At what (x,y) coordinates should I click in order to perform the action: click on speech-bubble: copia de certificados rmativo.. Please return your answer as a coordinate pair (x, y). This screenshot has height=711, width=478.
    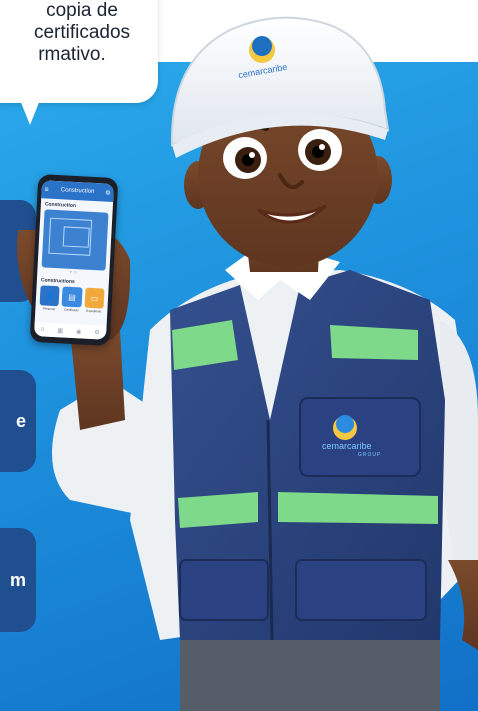
    Looking at the image, I should click on (79, 62).